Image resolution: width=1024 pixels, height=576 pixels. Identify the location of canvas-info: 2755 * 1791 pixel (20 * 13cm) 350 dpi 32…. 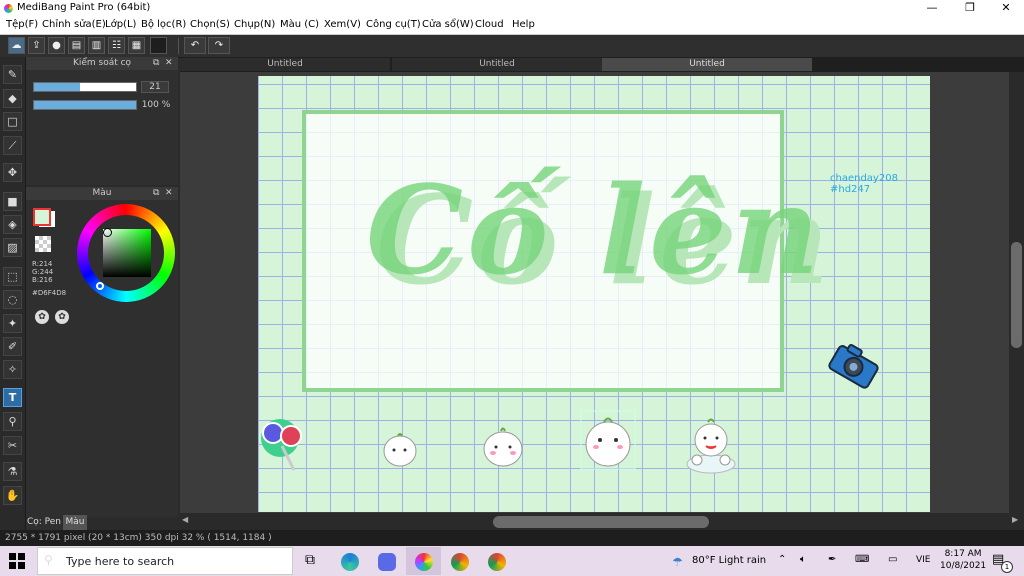
(138, 538).